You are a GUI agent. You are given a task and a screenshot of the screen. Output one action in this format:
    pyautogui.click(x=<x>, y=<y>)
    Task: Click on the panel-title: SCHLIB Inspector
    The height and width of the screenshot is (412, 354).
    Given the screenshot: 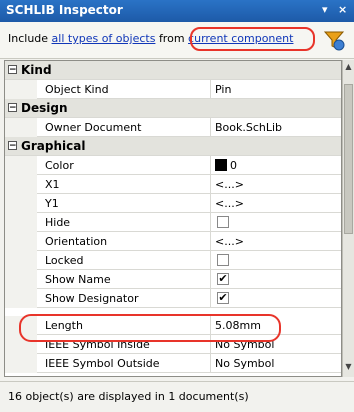 What is the action you would take?
    pyautogui.click(x=64, y=10)
    